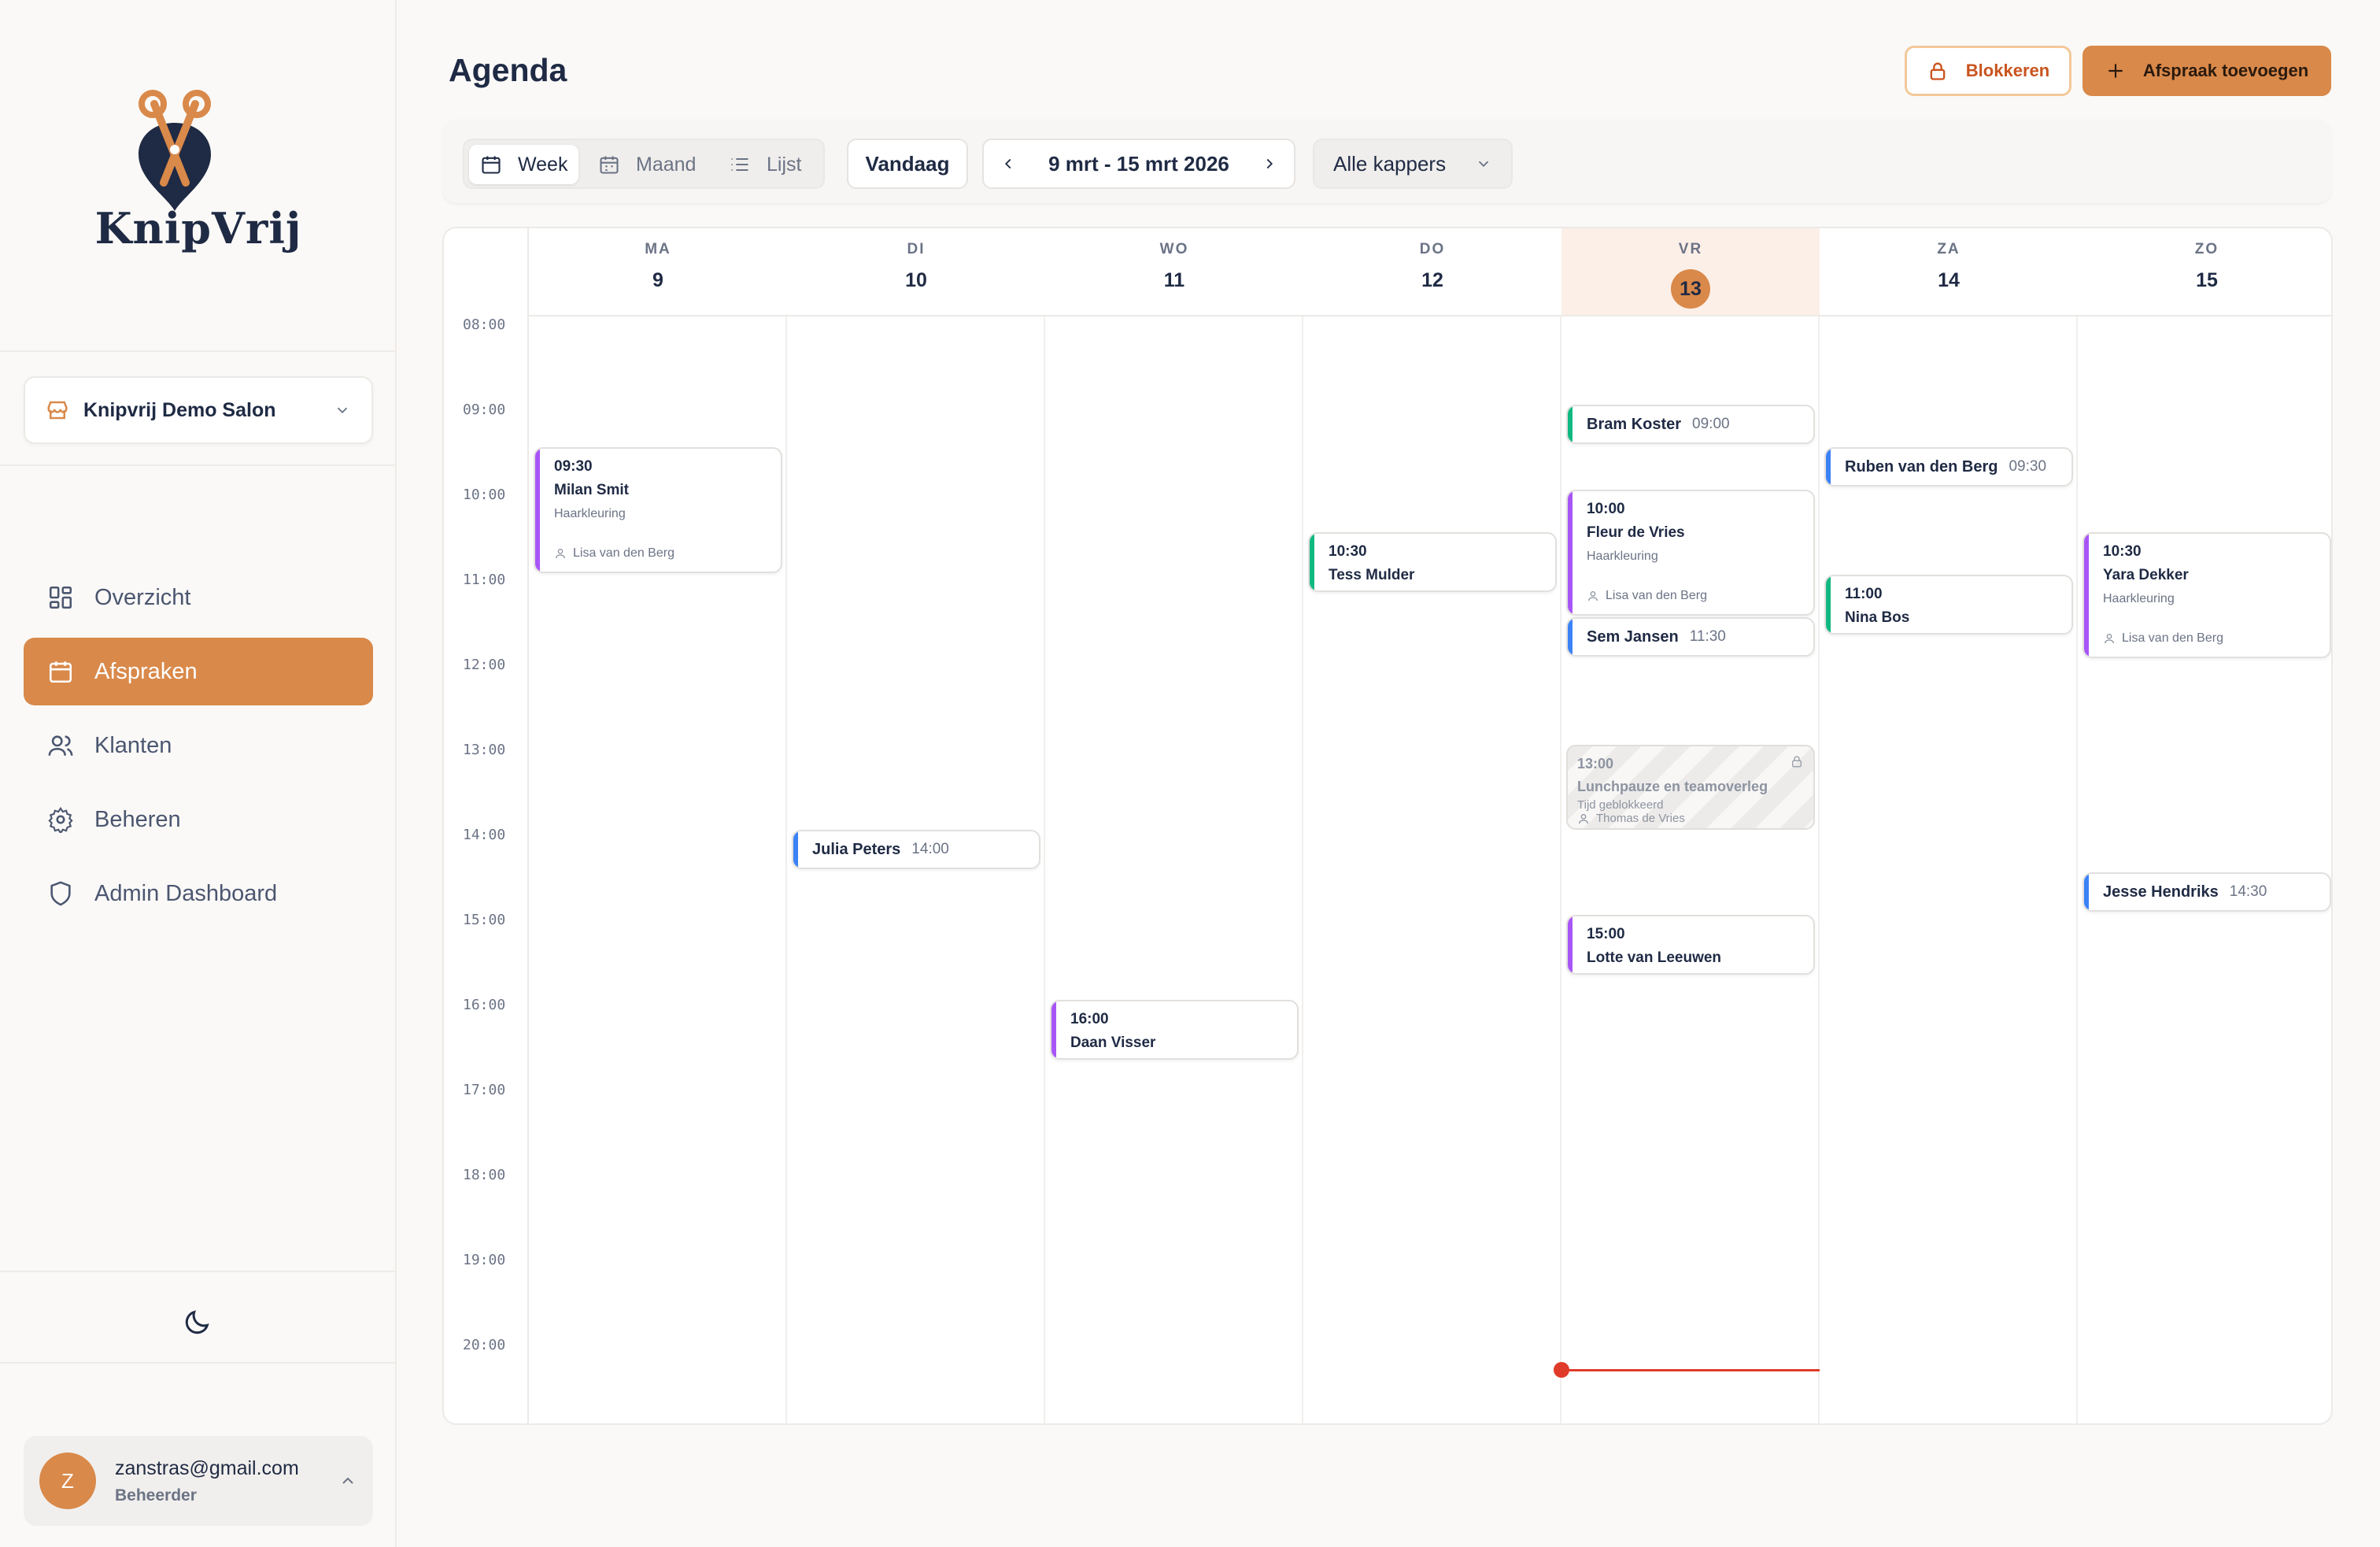 The height and width of the screenshot is (1547, 2380). I want to click on nav-item-overzicht: Overzicht, so click(198, 597).